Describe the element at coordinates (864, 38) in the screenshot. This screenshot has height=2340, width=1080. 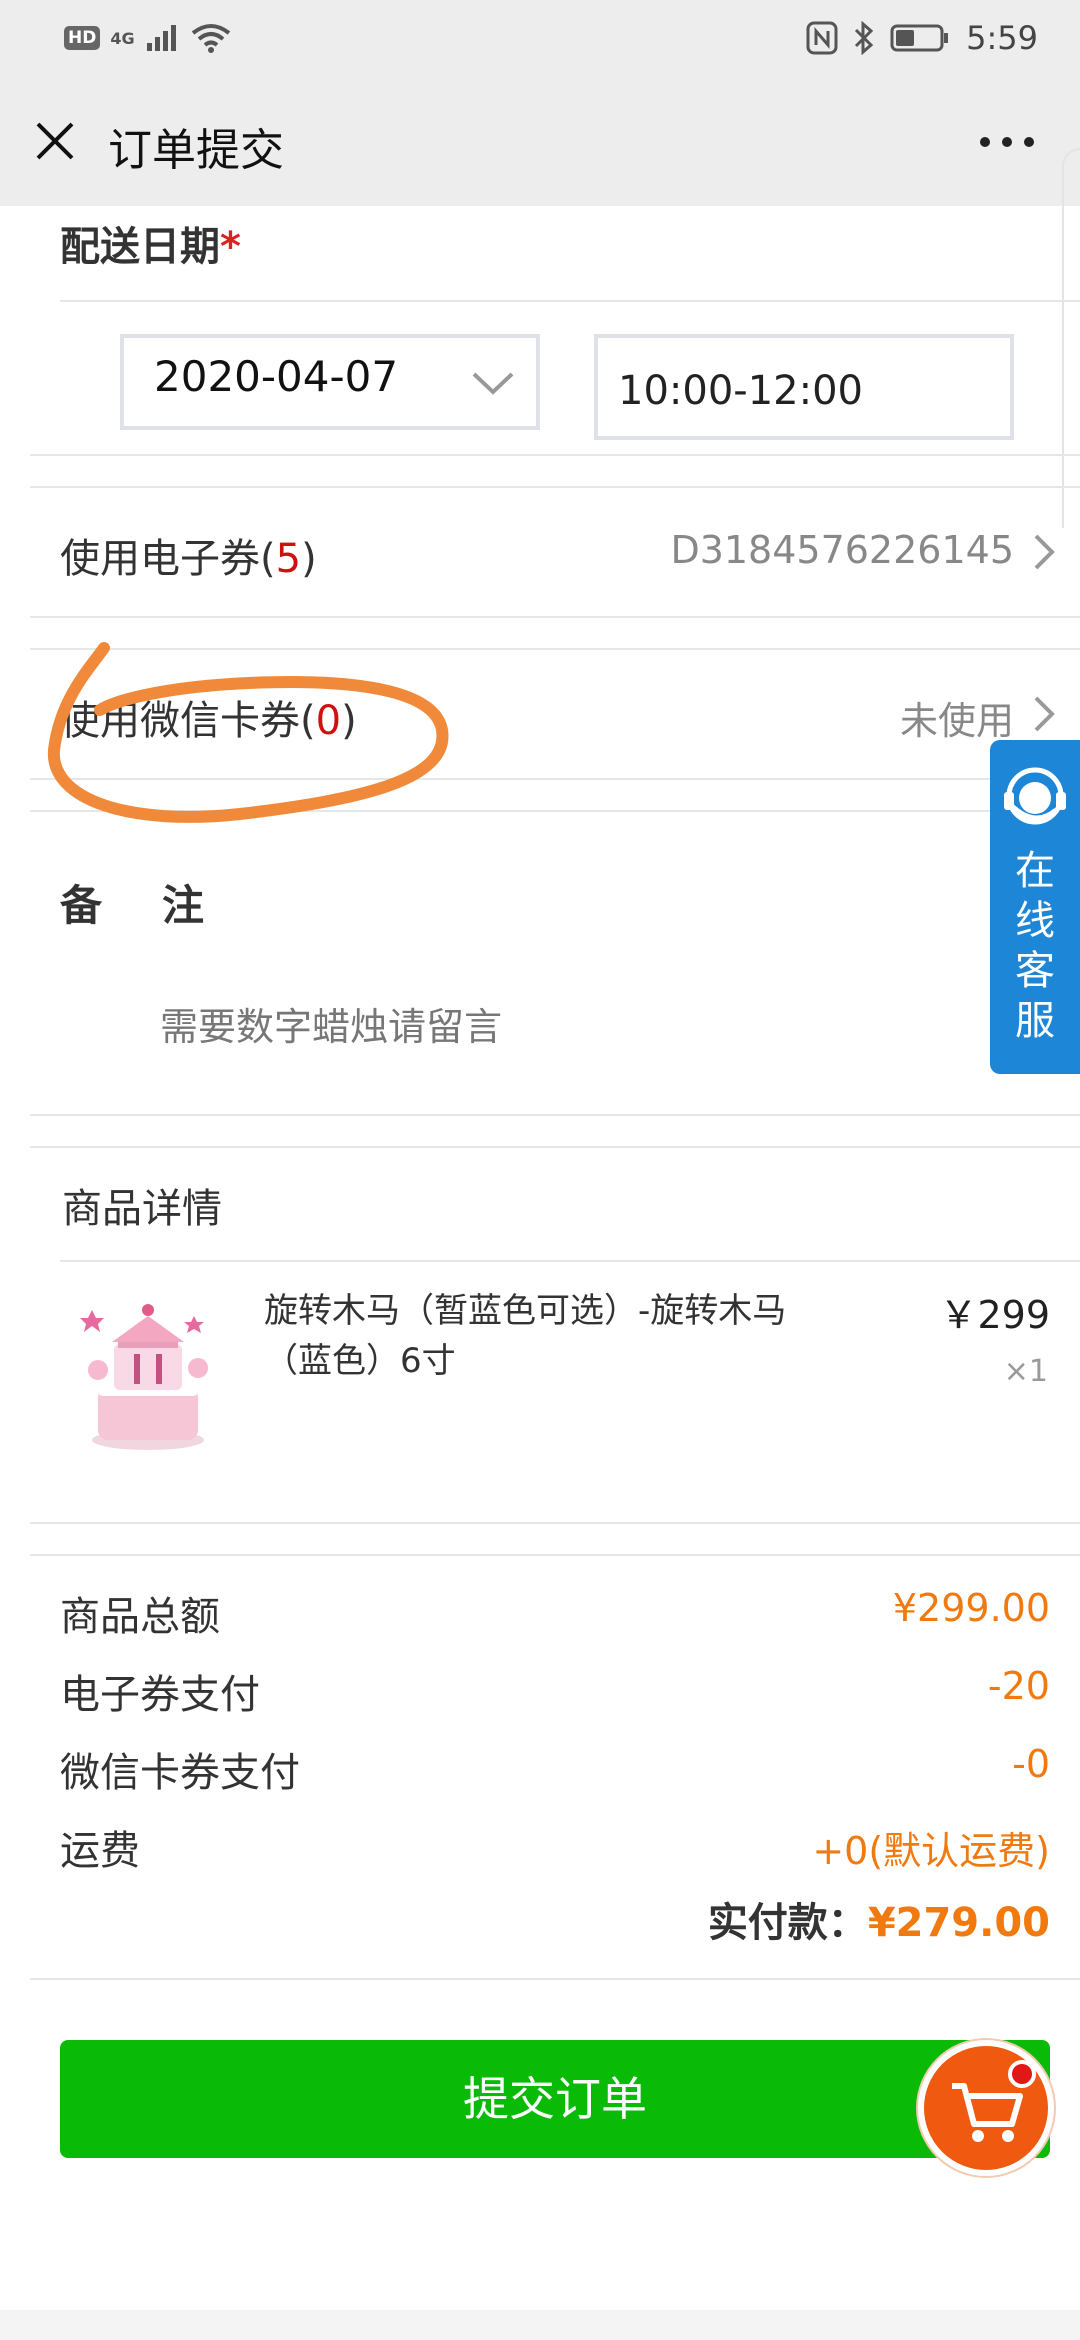
I see `bluetooth-icon` at that location.